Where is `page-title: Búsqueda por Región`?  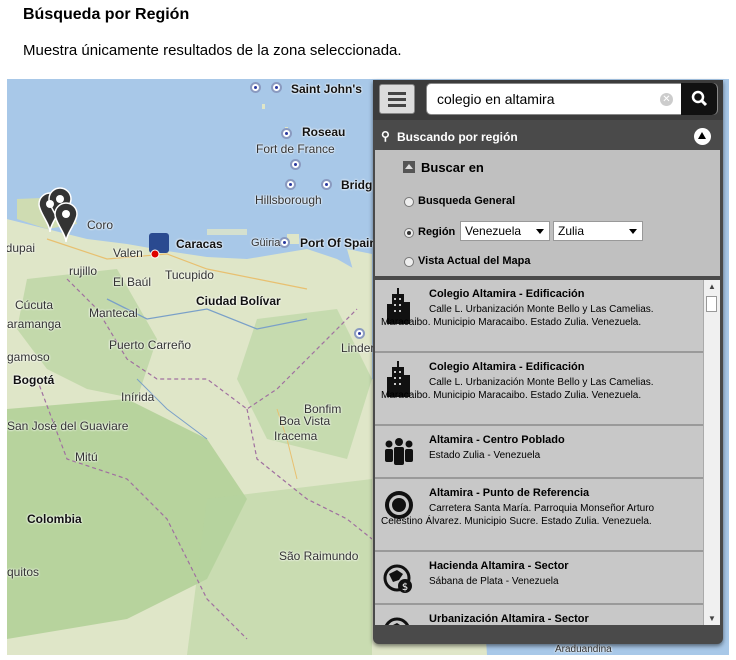 page-title: Búsqueda por Región is located at coordinates (106, 14).